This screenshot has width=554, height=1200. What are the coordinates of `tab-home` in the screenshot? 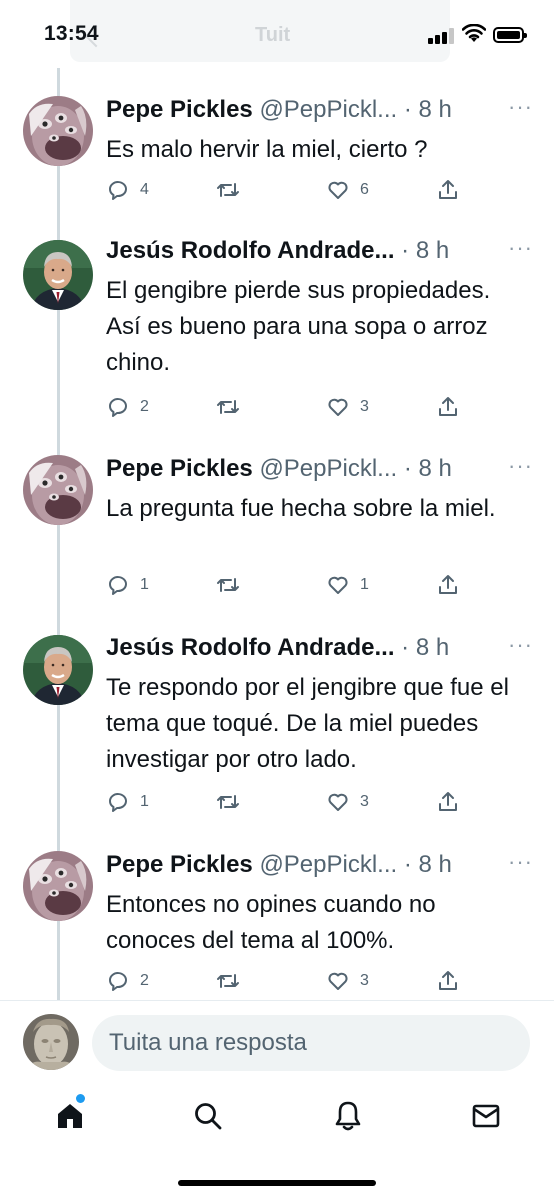 It's located at (70, 1116).